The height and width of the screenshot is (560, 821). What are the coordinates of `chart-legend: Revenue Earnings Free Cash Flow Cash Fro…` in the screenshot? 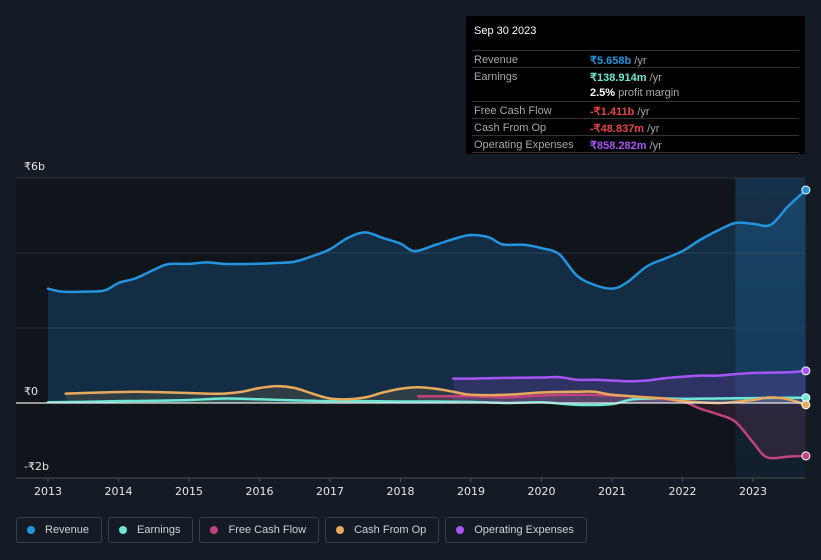 It's located at (301, 530).